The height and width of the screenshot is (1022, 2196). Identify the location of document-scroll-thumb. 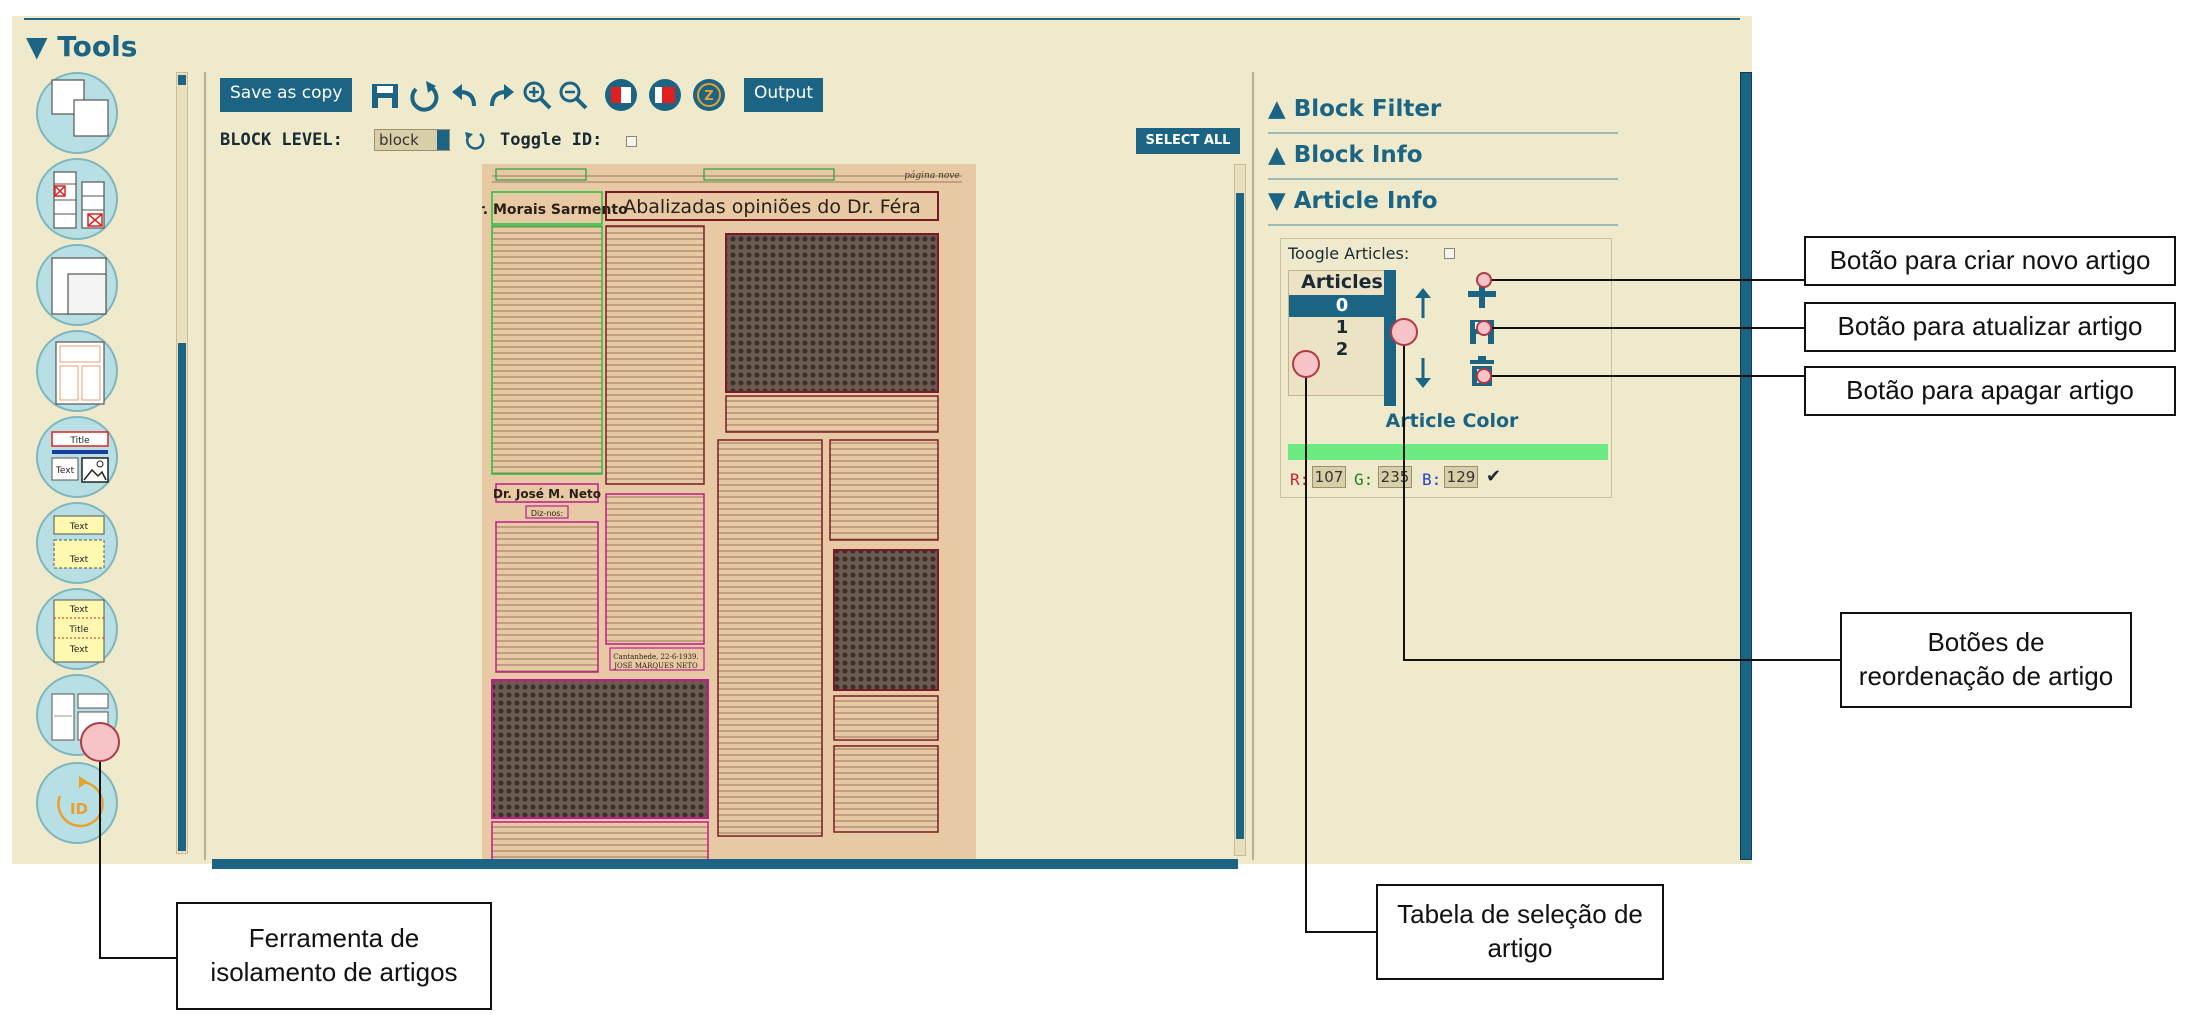
(1240, 516).